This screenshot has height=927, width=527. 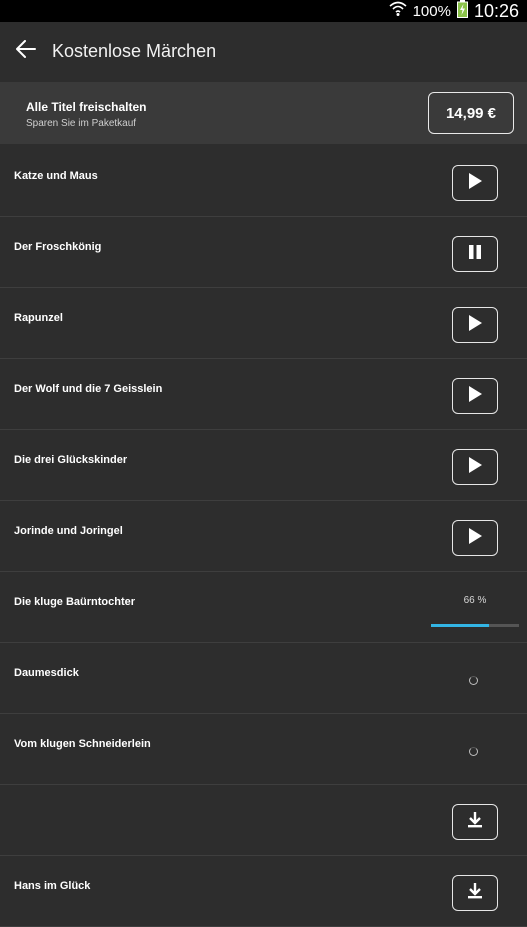 What do you see at coordinates (68, 531) in the screenshot?
I see `story-title: Jorinde und Joringel` at bounding box center [68, 531].